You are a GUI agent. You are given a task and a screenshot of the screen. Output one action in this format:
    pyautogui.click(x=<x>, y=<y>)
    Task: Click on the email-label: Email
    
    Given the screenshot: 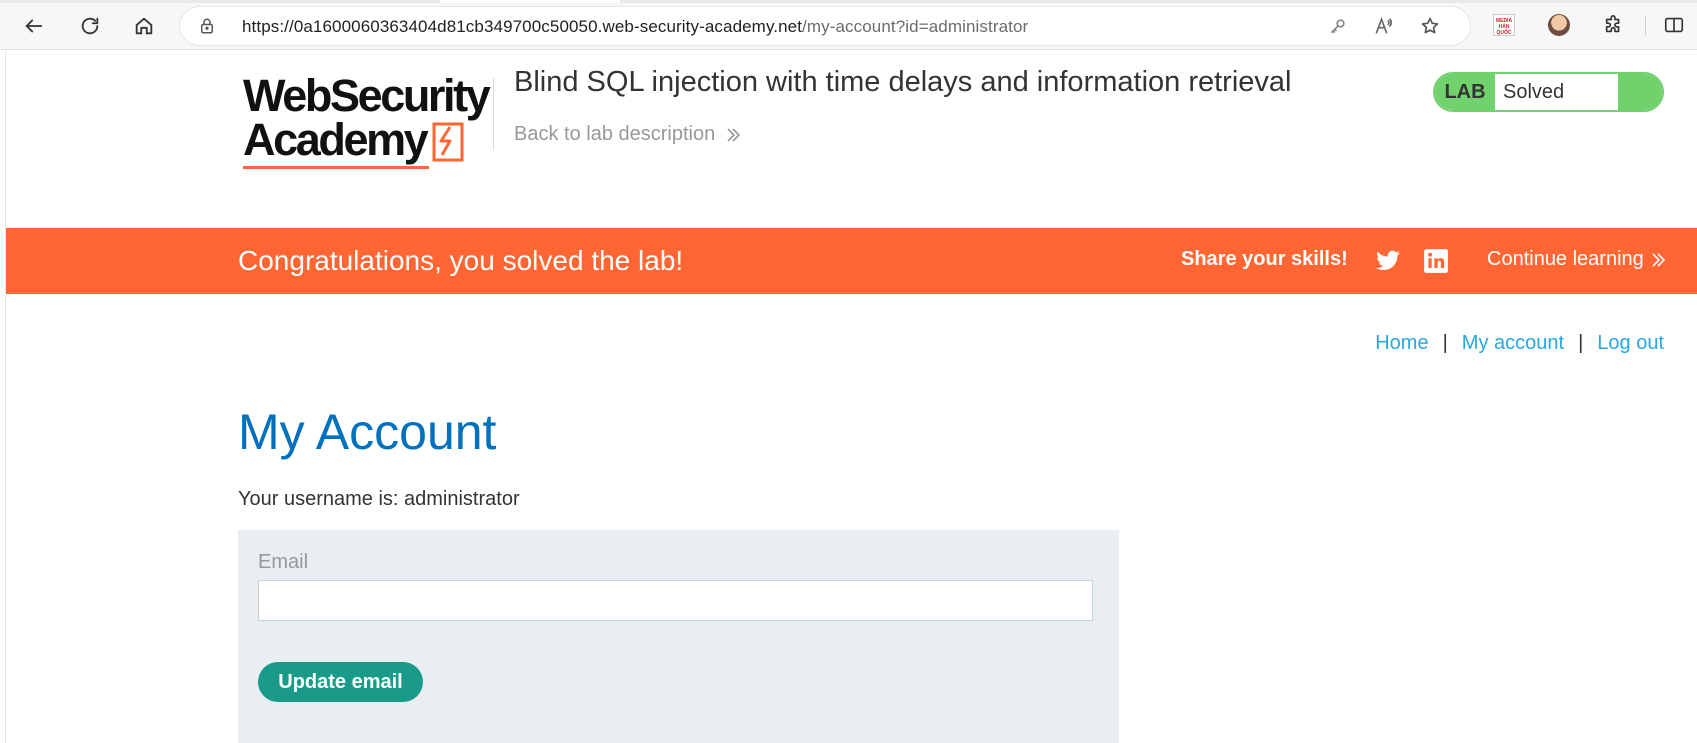 What is the action you would take?
    pyautogui.click(x=283, y=562)
    